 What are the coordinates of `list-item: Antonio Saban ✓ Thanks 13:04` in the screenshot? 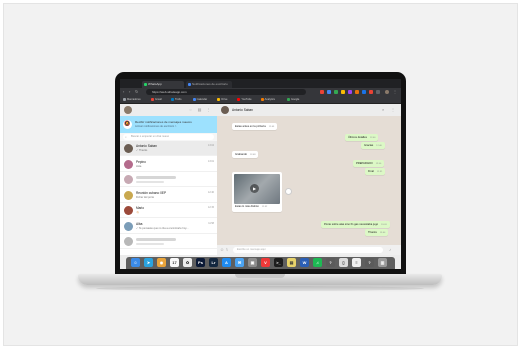 It's located at (168, 148).